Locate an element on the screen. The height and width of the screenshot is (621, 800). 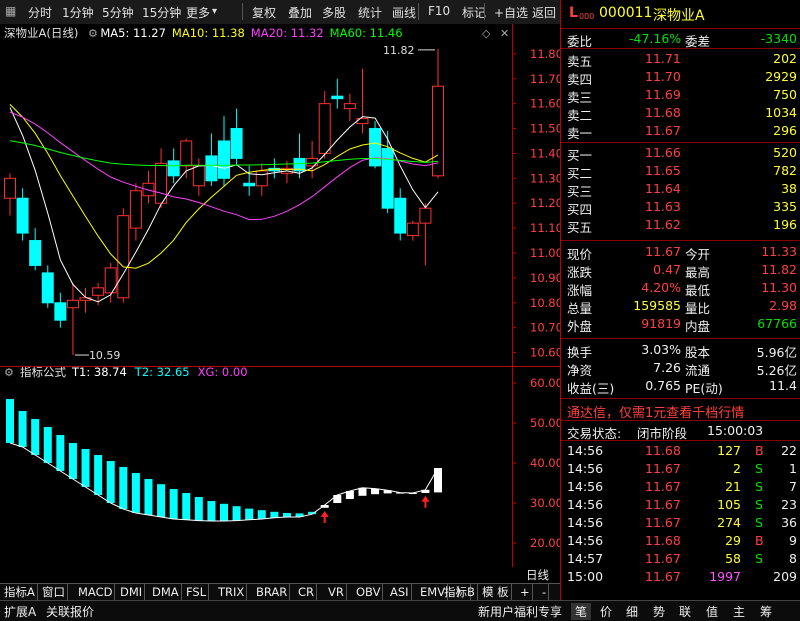
toolbar-button-3: 15分钟 is located at coordinates (161, 12).